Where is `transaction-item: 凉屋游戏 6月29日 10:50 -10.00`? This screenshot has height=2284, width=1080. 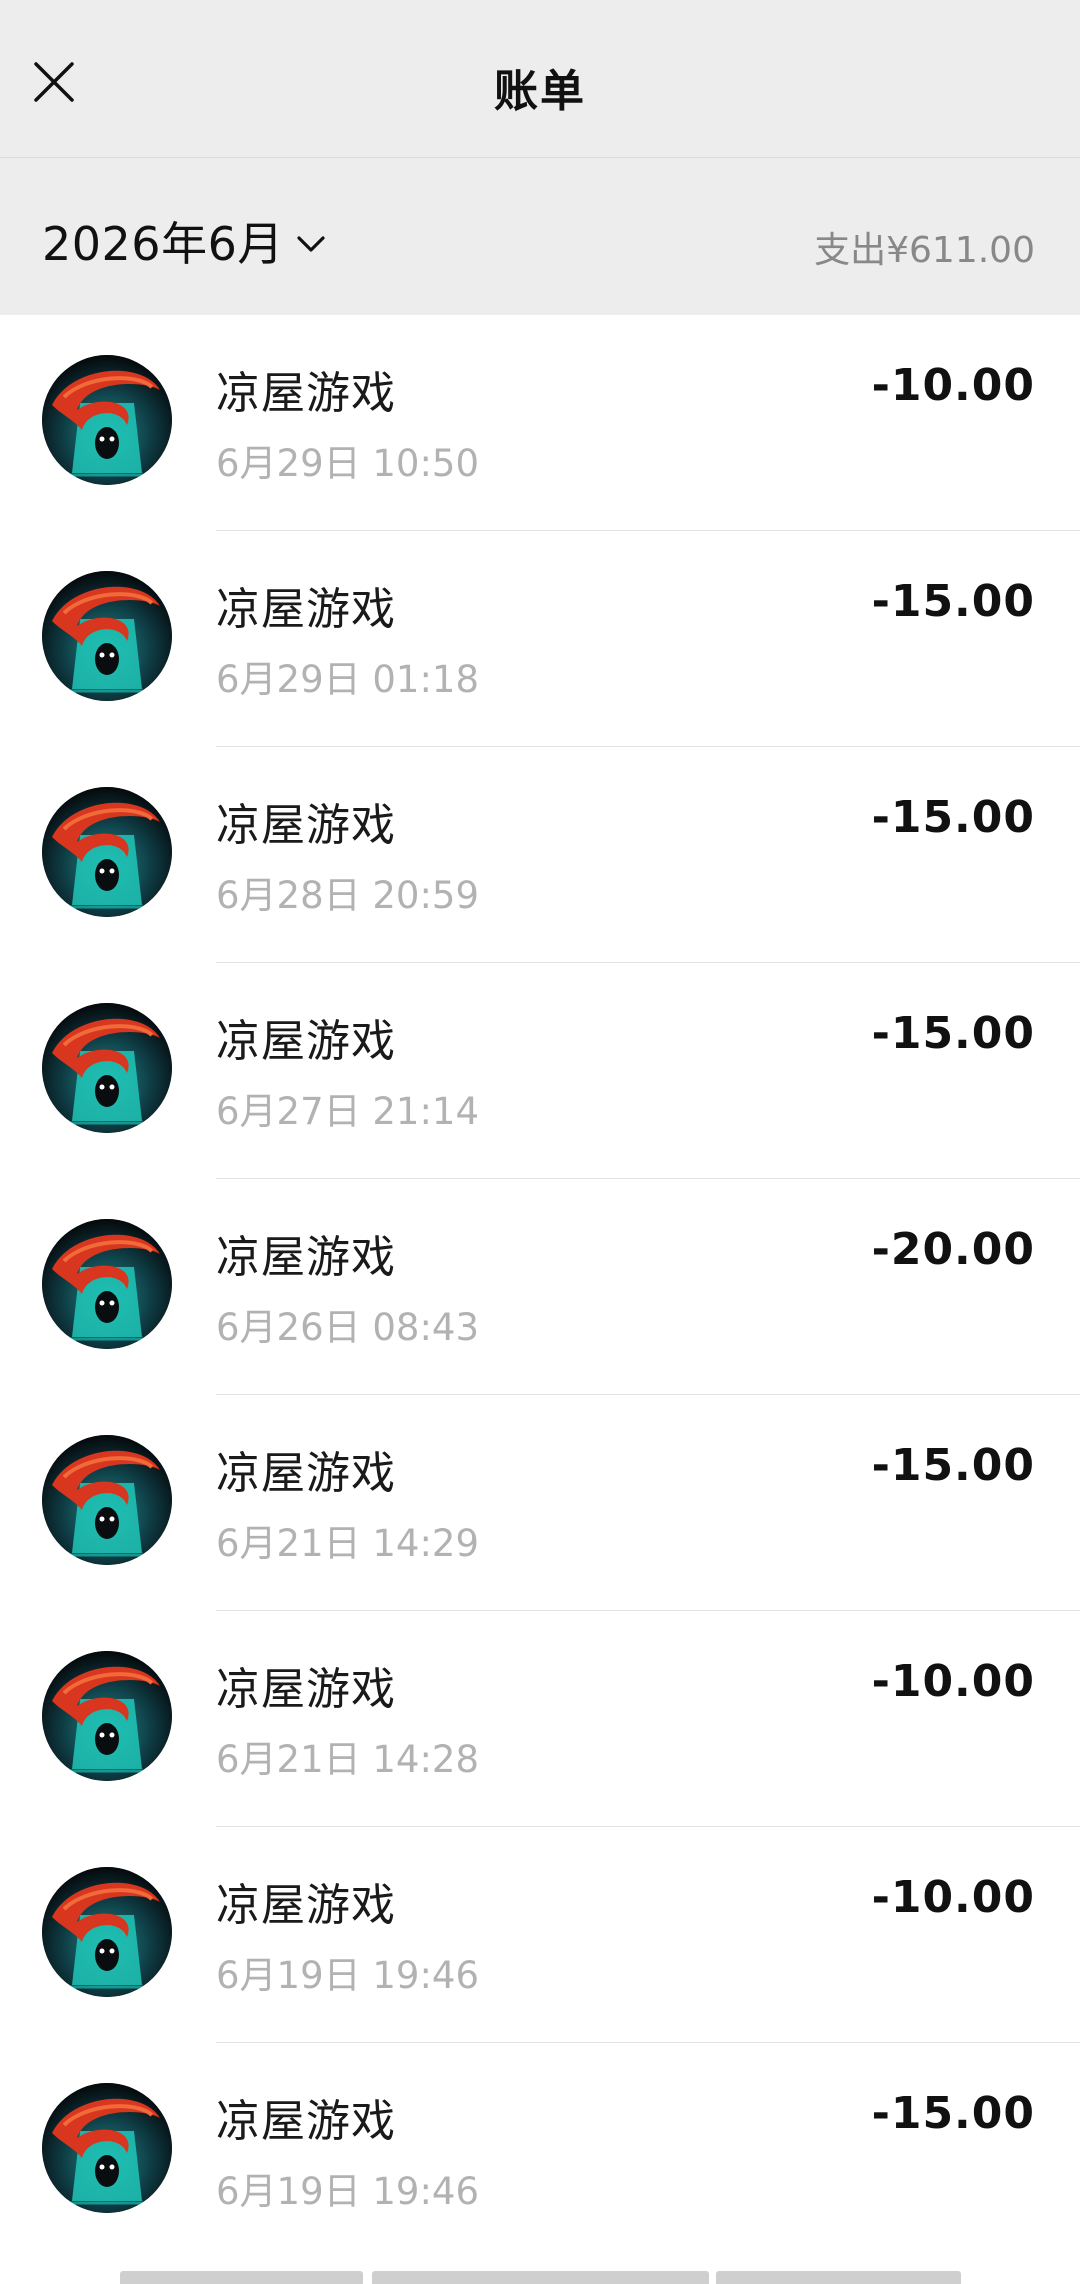 transaction-item: 凉屋游戏 6月29日 10:50 -10.00 is located at coordinates (540, 423).